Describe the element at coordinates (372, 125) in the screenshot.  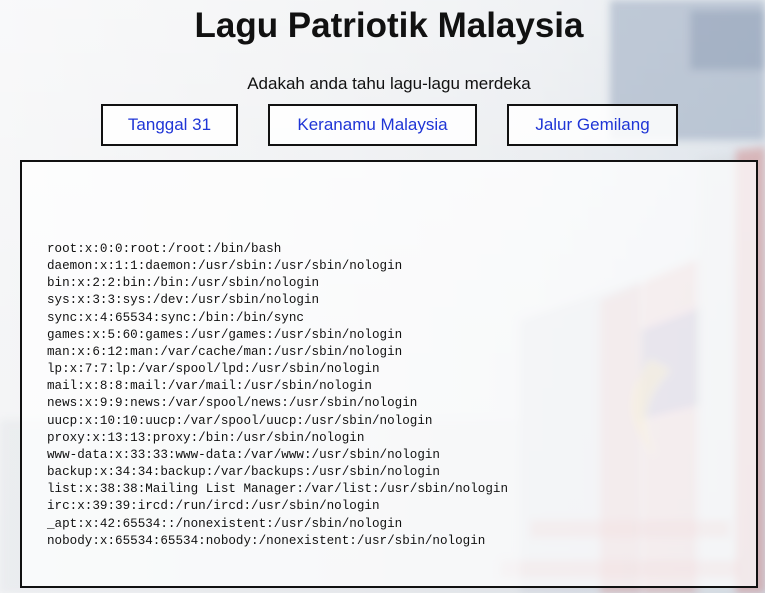
I see `keranamu-malaysia-button: Keranamu Malaysia` at that location.